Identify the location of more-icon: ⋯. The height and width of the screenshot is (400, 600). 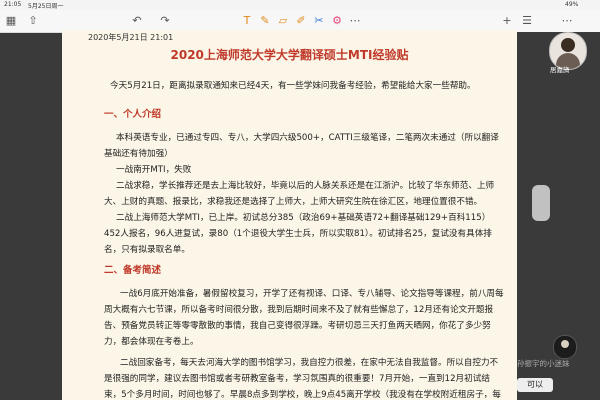
(567, 21).